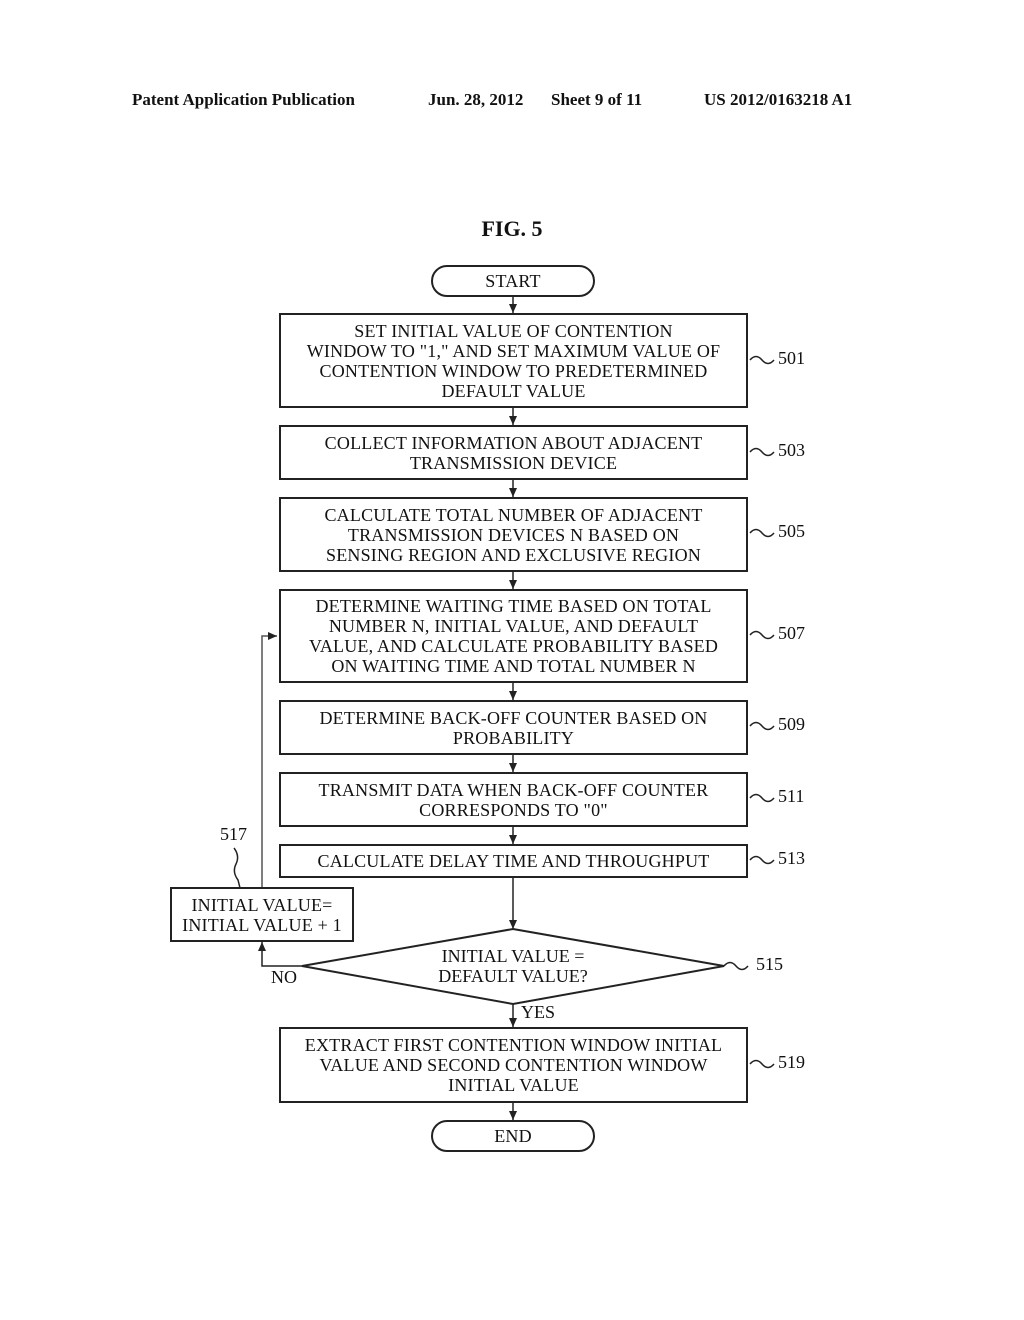  I want to click on ref-513: 513, so click(791, 858).